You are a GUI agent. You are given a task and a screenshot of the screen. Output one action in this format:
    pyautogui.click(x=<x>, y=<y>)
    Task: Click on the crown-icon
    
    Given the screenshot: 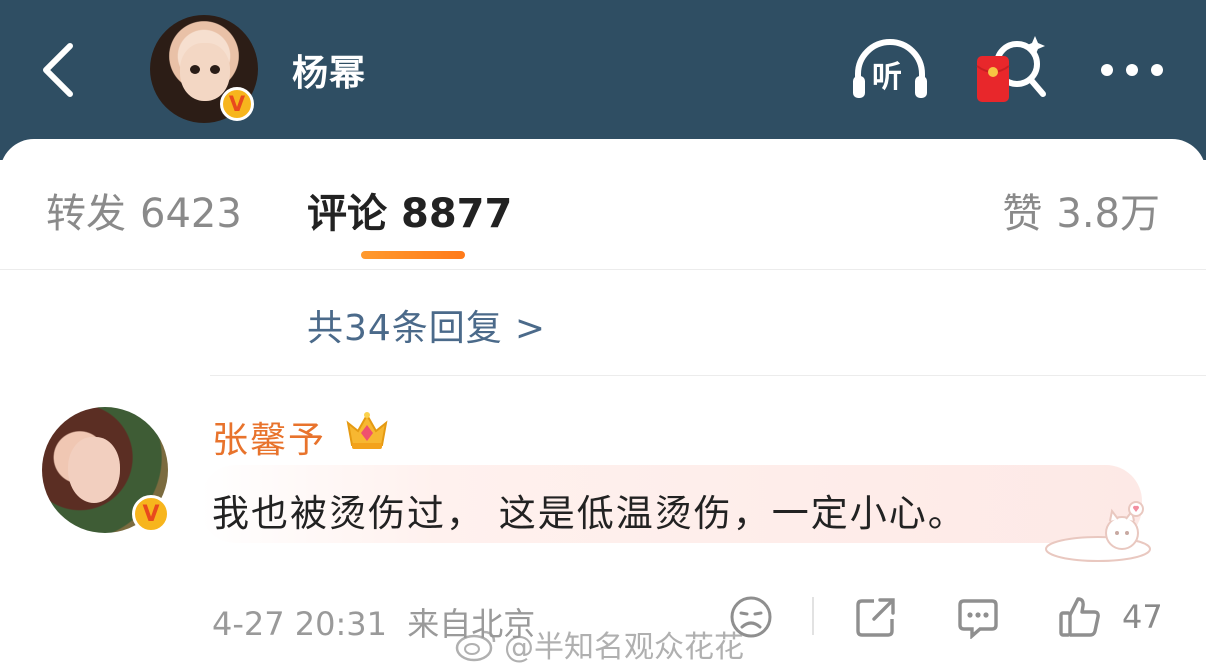 What is the action you would take?
    pyautogui.click(x=367, y=432)
    